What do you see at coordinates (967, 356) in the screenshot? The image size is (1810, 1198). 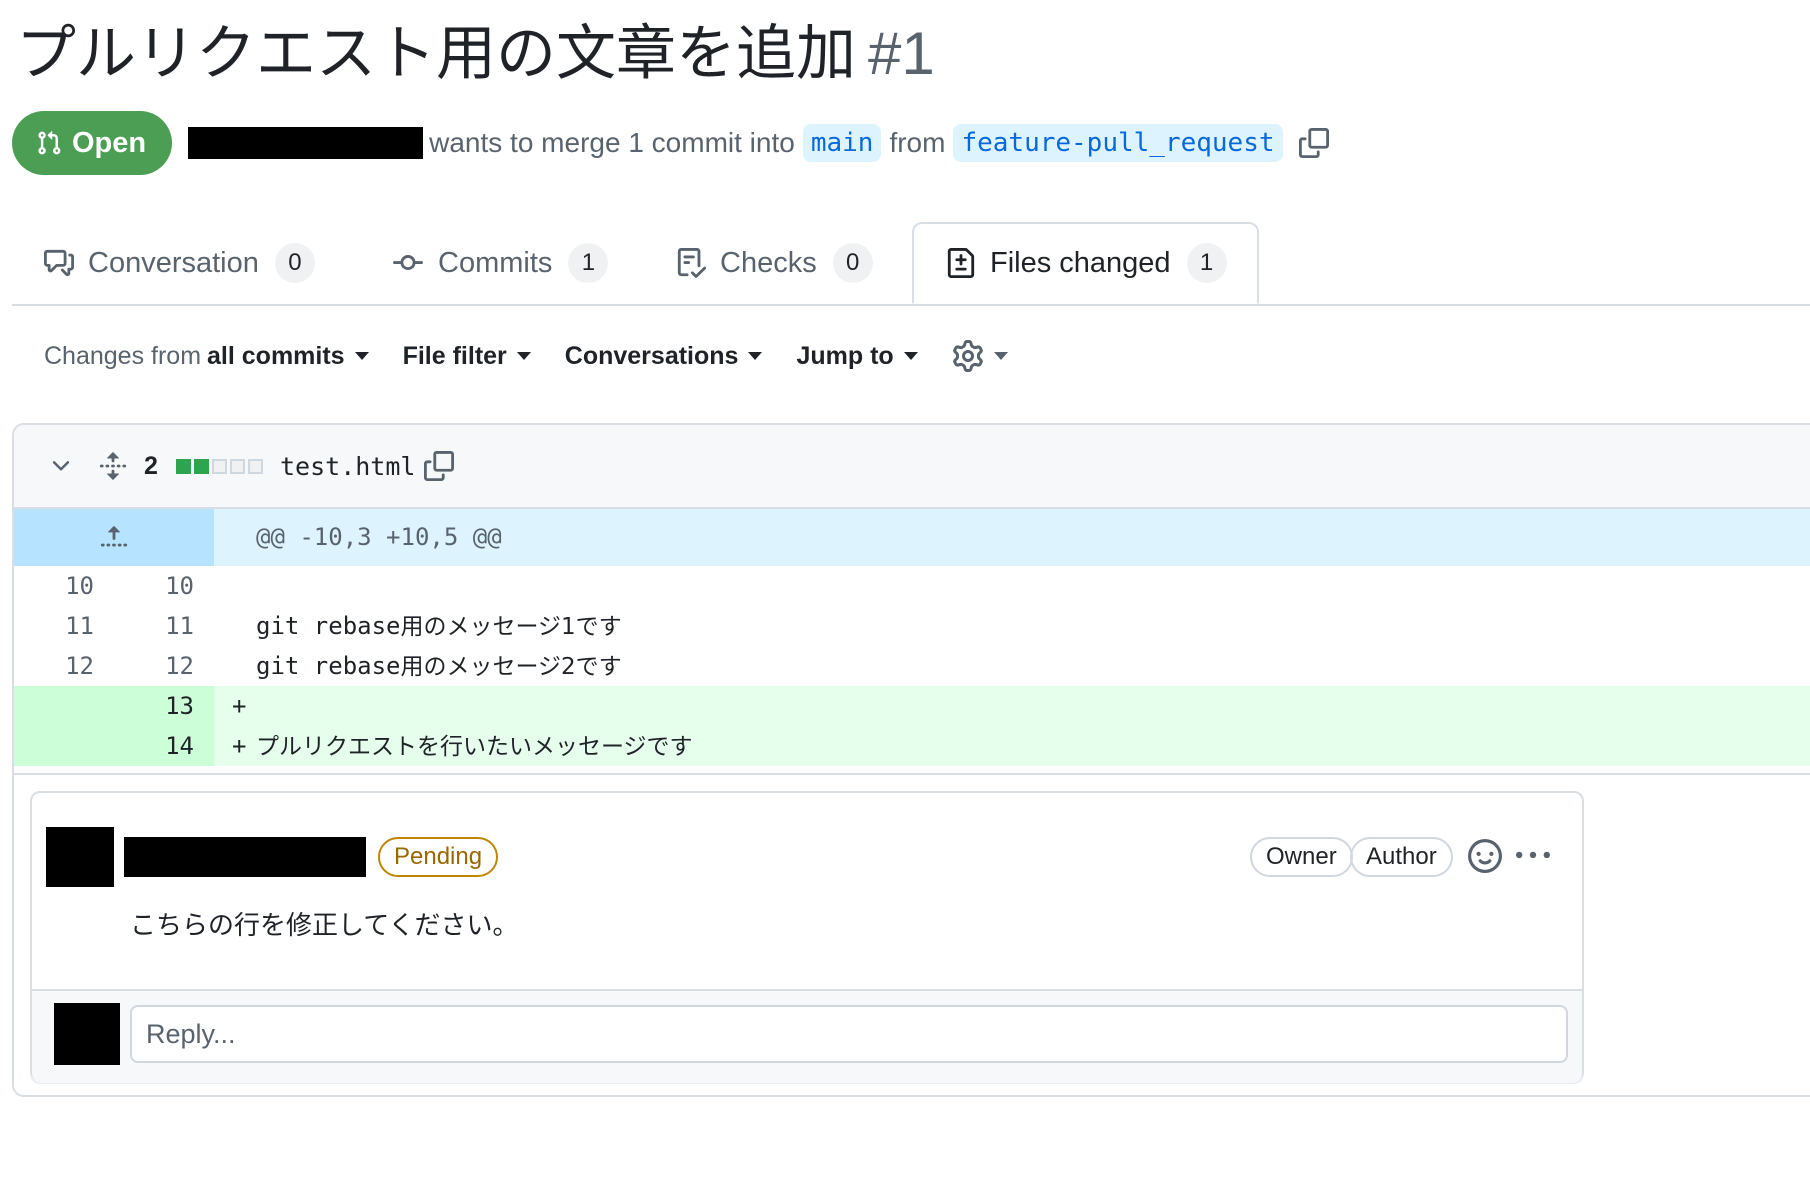 I see `gear-icon` at bounding box center [967, 356].